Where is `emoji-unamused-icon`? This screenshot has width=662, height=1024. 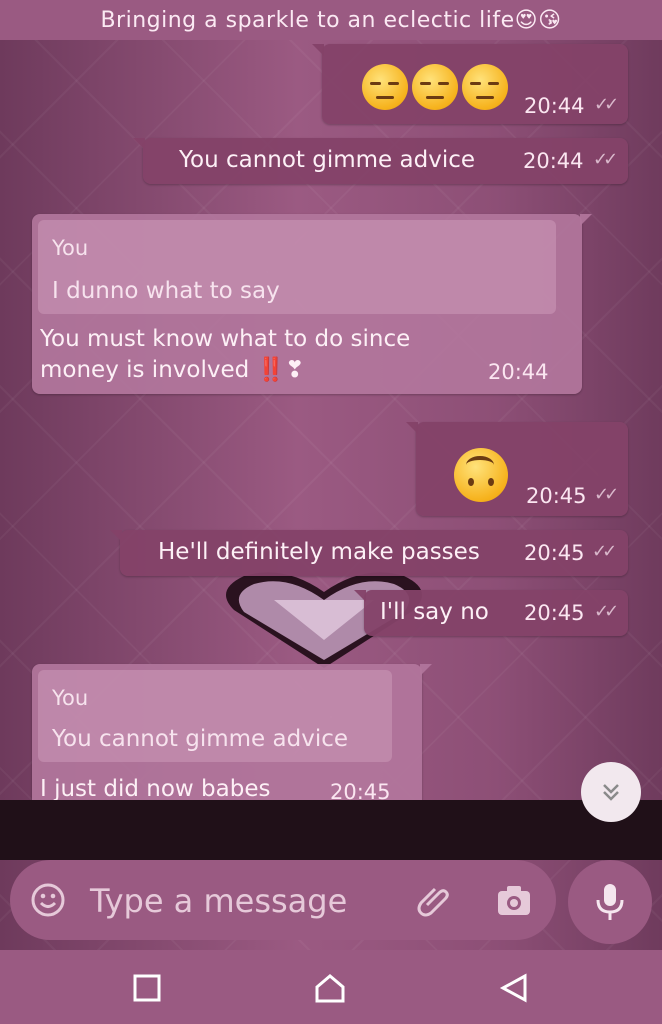
emoji-unamused-icon is located at coordinates (435, 88).